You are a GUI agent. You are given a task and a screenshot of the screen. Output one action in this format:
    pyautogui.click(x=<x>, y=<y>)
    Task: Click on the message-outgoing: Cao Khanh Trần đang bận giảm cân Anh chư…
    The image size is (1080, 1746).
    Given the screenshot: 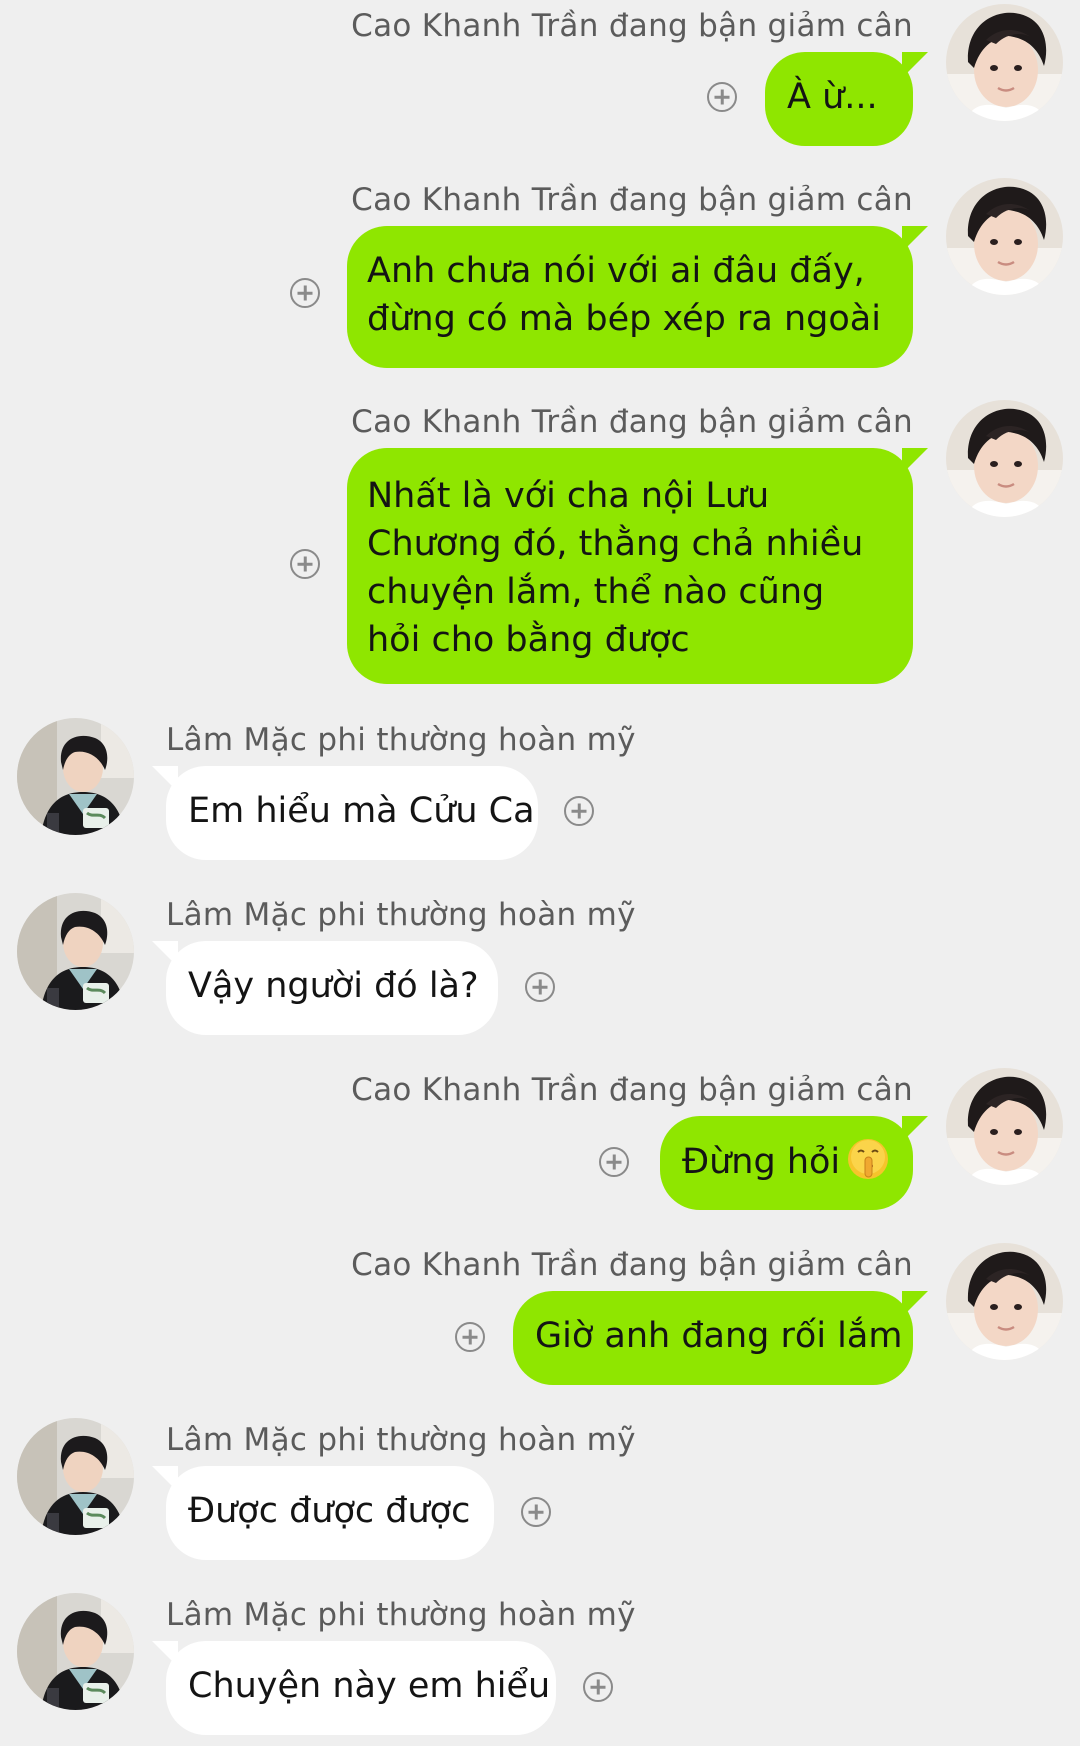 What is the action you would take?
    pyautogui.click(x=540, y=273)
    